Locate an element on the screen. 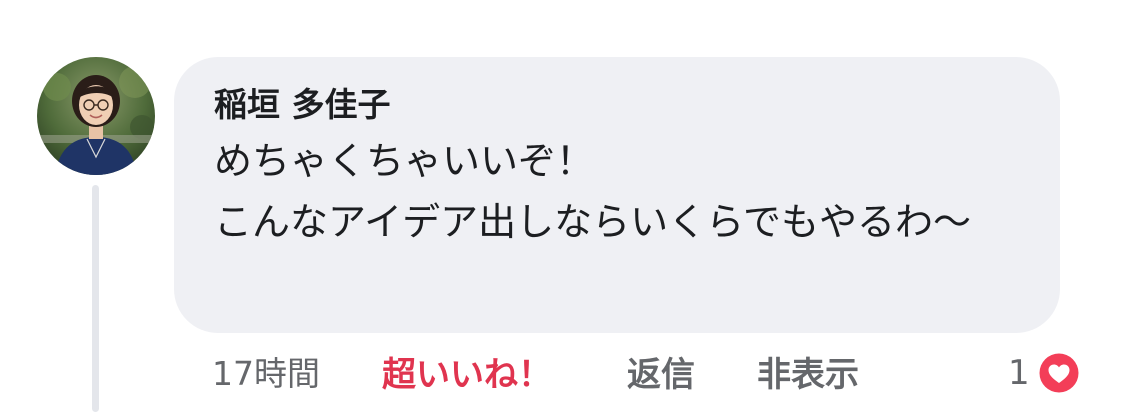 The width and height of the screenshot is (1125, 412). comment-author: 稲垣 多佳子 is located at coordinates (622, 105).